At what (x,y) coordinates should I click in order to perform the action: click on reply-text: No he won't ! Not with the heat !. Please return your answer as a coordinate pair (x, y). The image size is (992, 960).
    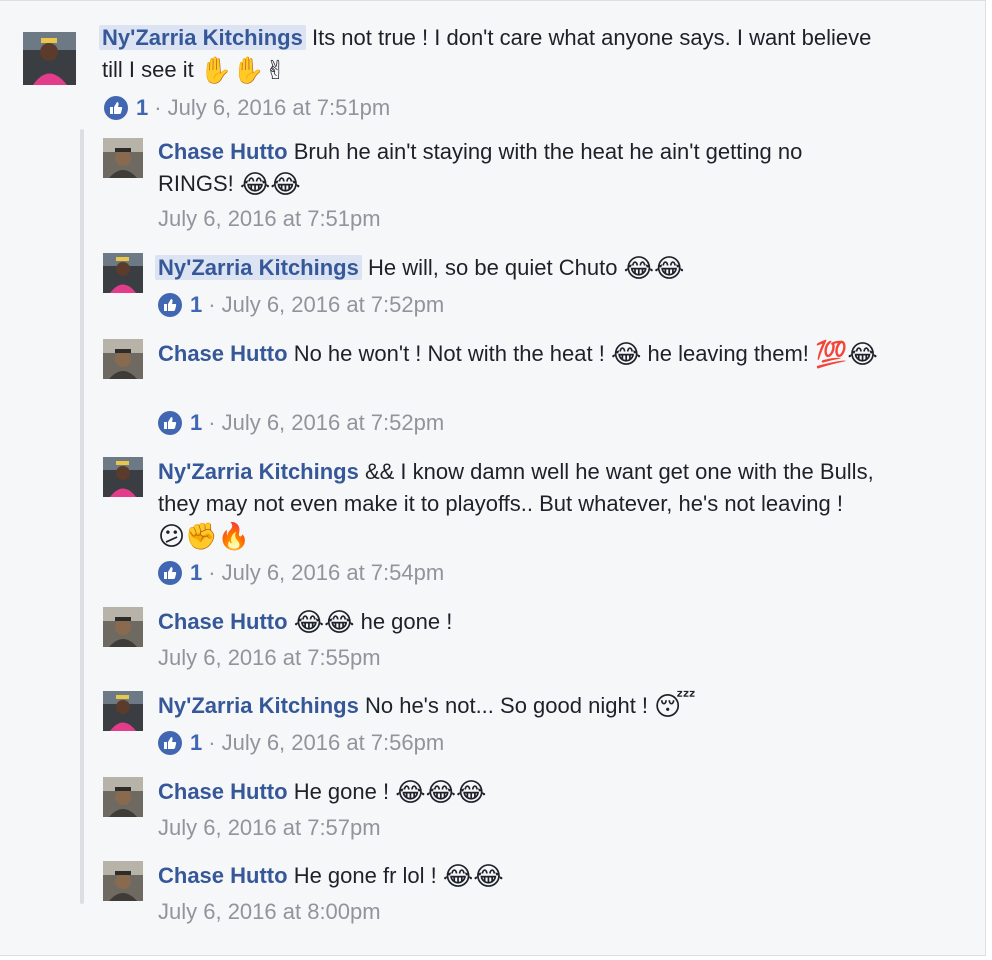
    Looking at the image, I should click on (449, 353).